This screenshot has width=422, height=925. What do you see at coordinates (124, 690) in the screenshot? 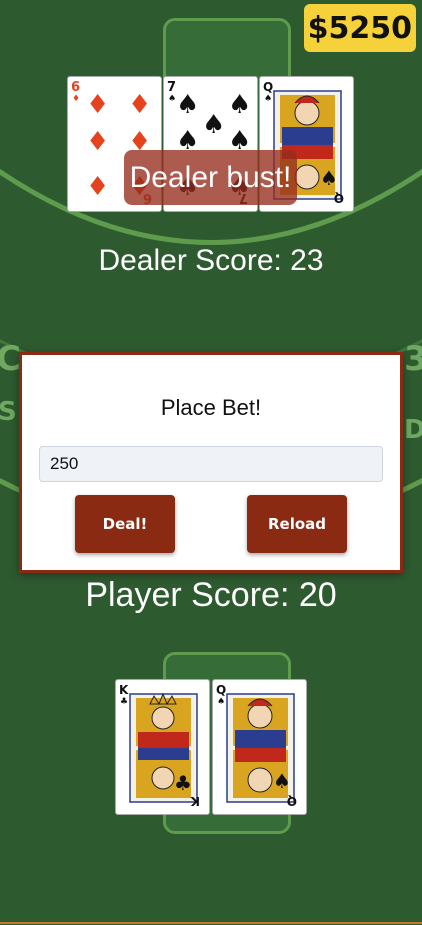
I see `card-rank: K` at bounding box center [124, 690].